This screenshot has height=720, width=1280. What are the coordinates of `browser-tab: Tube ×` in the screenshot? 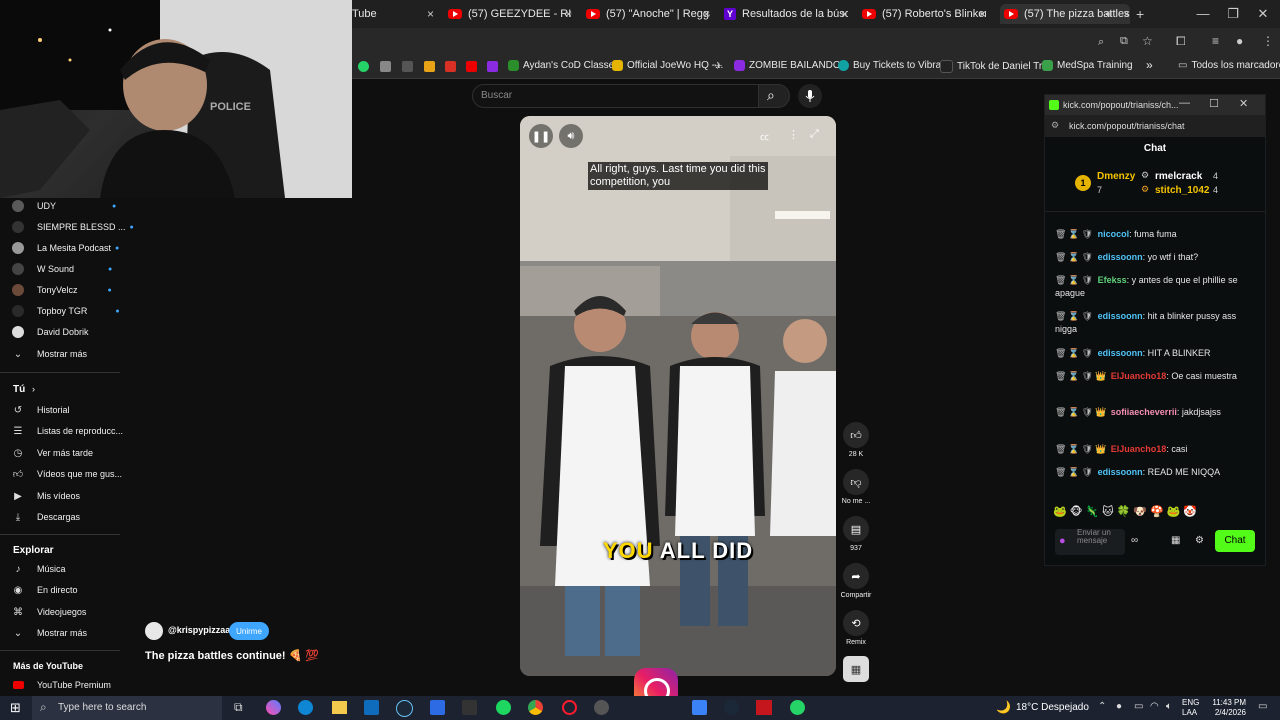 It's located at (393, 14).